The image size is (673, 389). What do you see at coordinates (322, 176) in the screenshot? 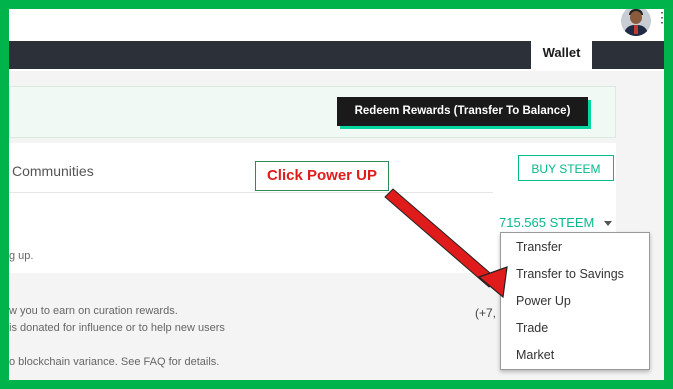
I see `instruction-callout: Click Power UP` at bounding box center [322, 176].